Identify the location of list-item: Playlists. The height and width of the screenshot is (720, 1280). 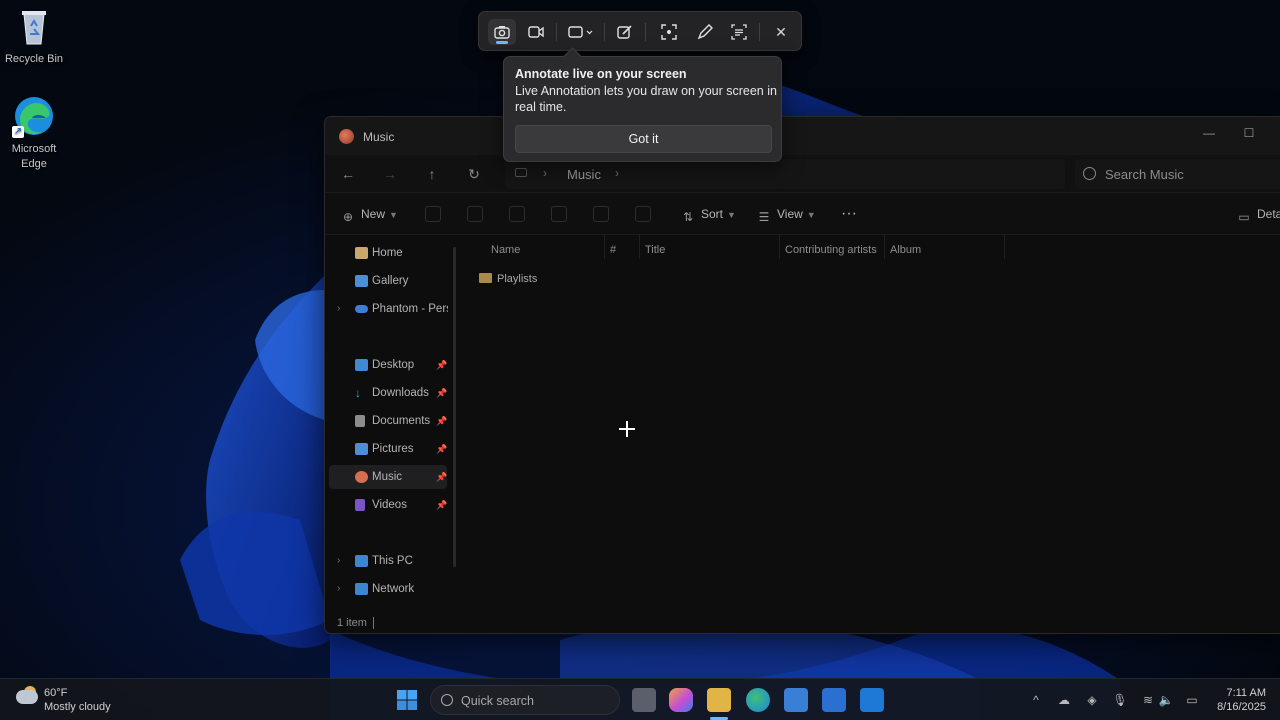
(508, 279).